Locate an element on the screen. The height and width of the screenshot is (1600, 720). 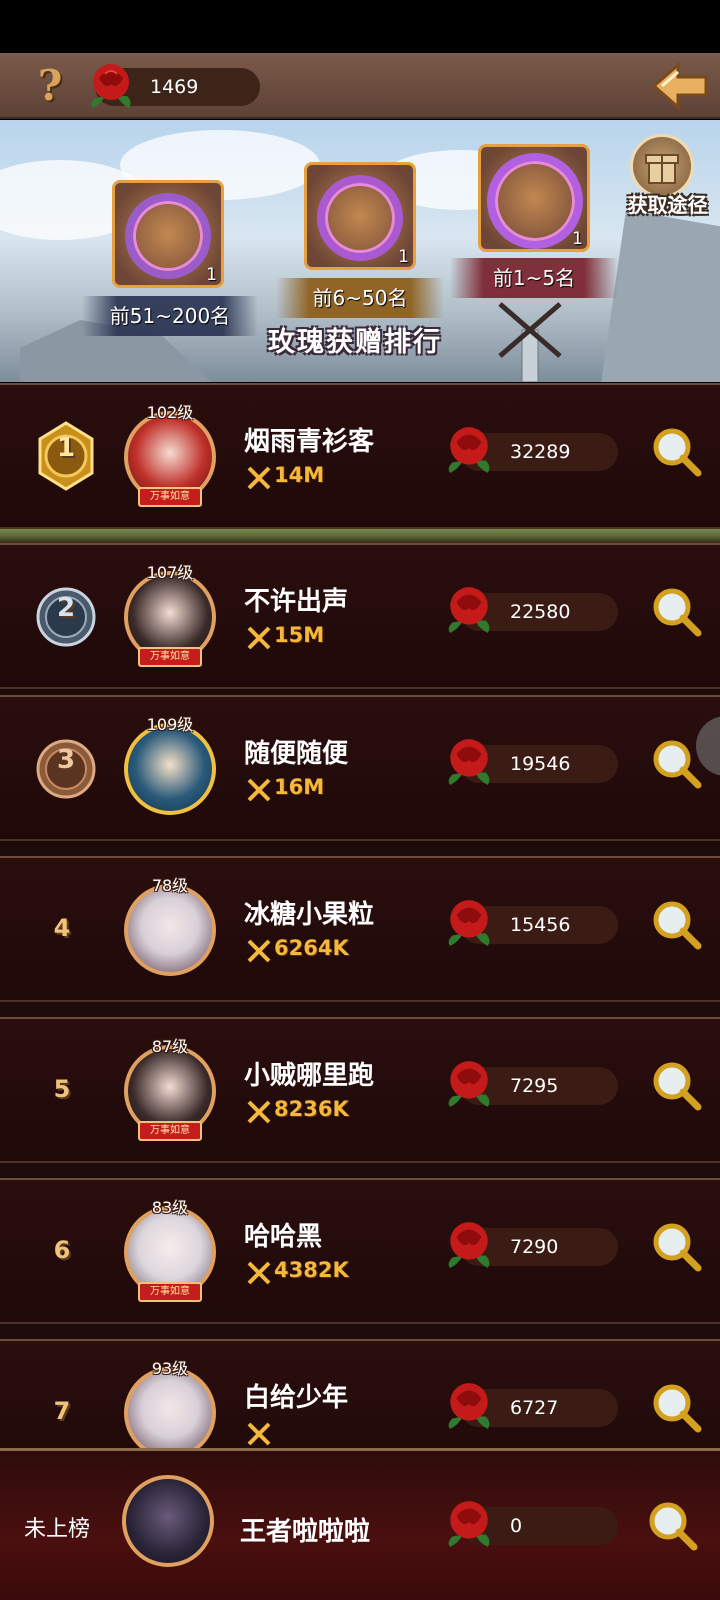
ranking-row: 1 102级 万事如意 烟雨青衫客 14M 32289 is located at coordinates (360, 456).